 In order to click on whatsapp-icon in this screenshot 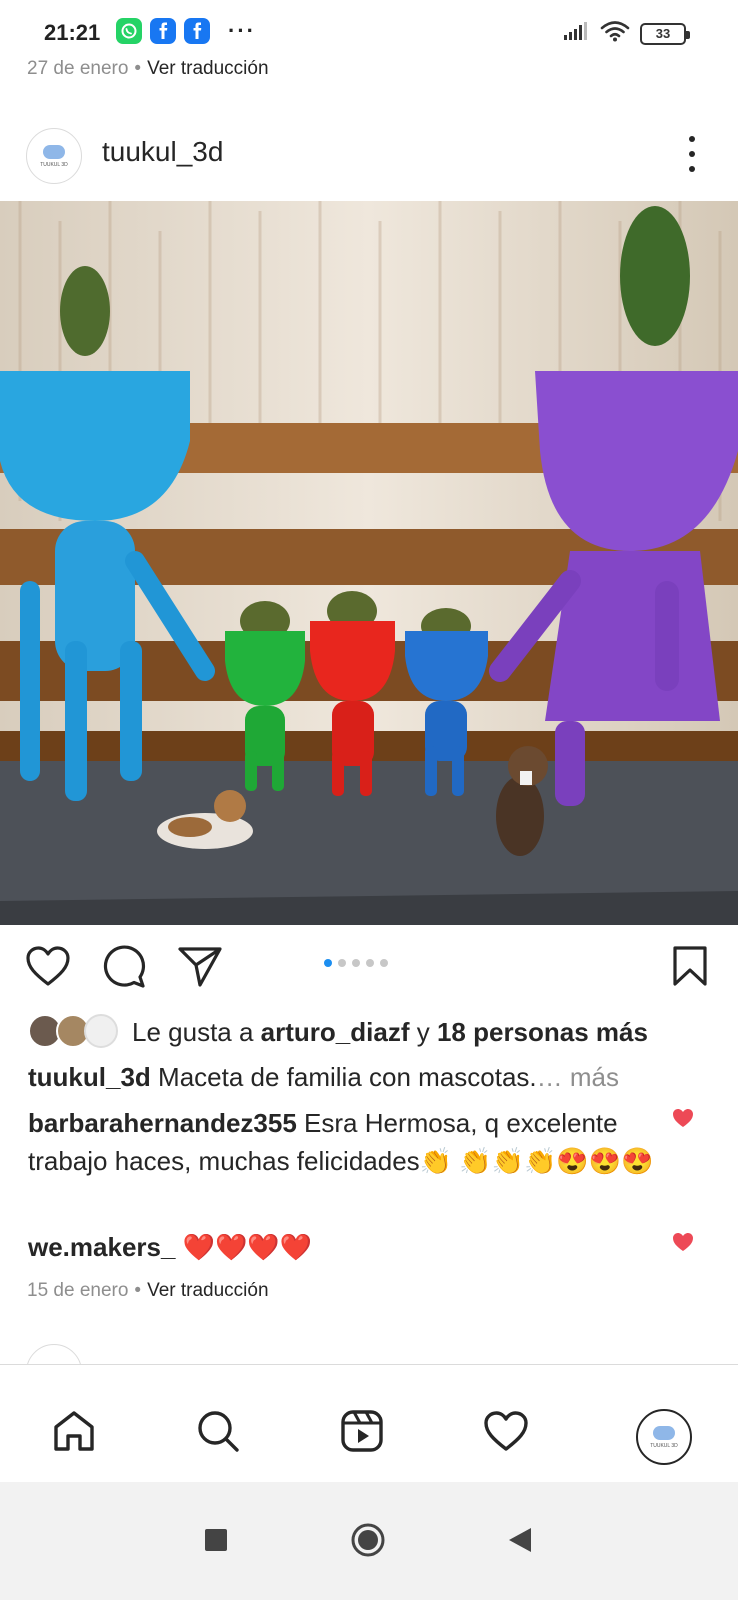, I will do `click(129, 31)`.